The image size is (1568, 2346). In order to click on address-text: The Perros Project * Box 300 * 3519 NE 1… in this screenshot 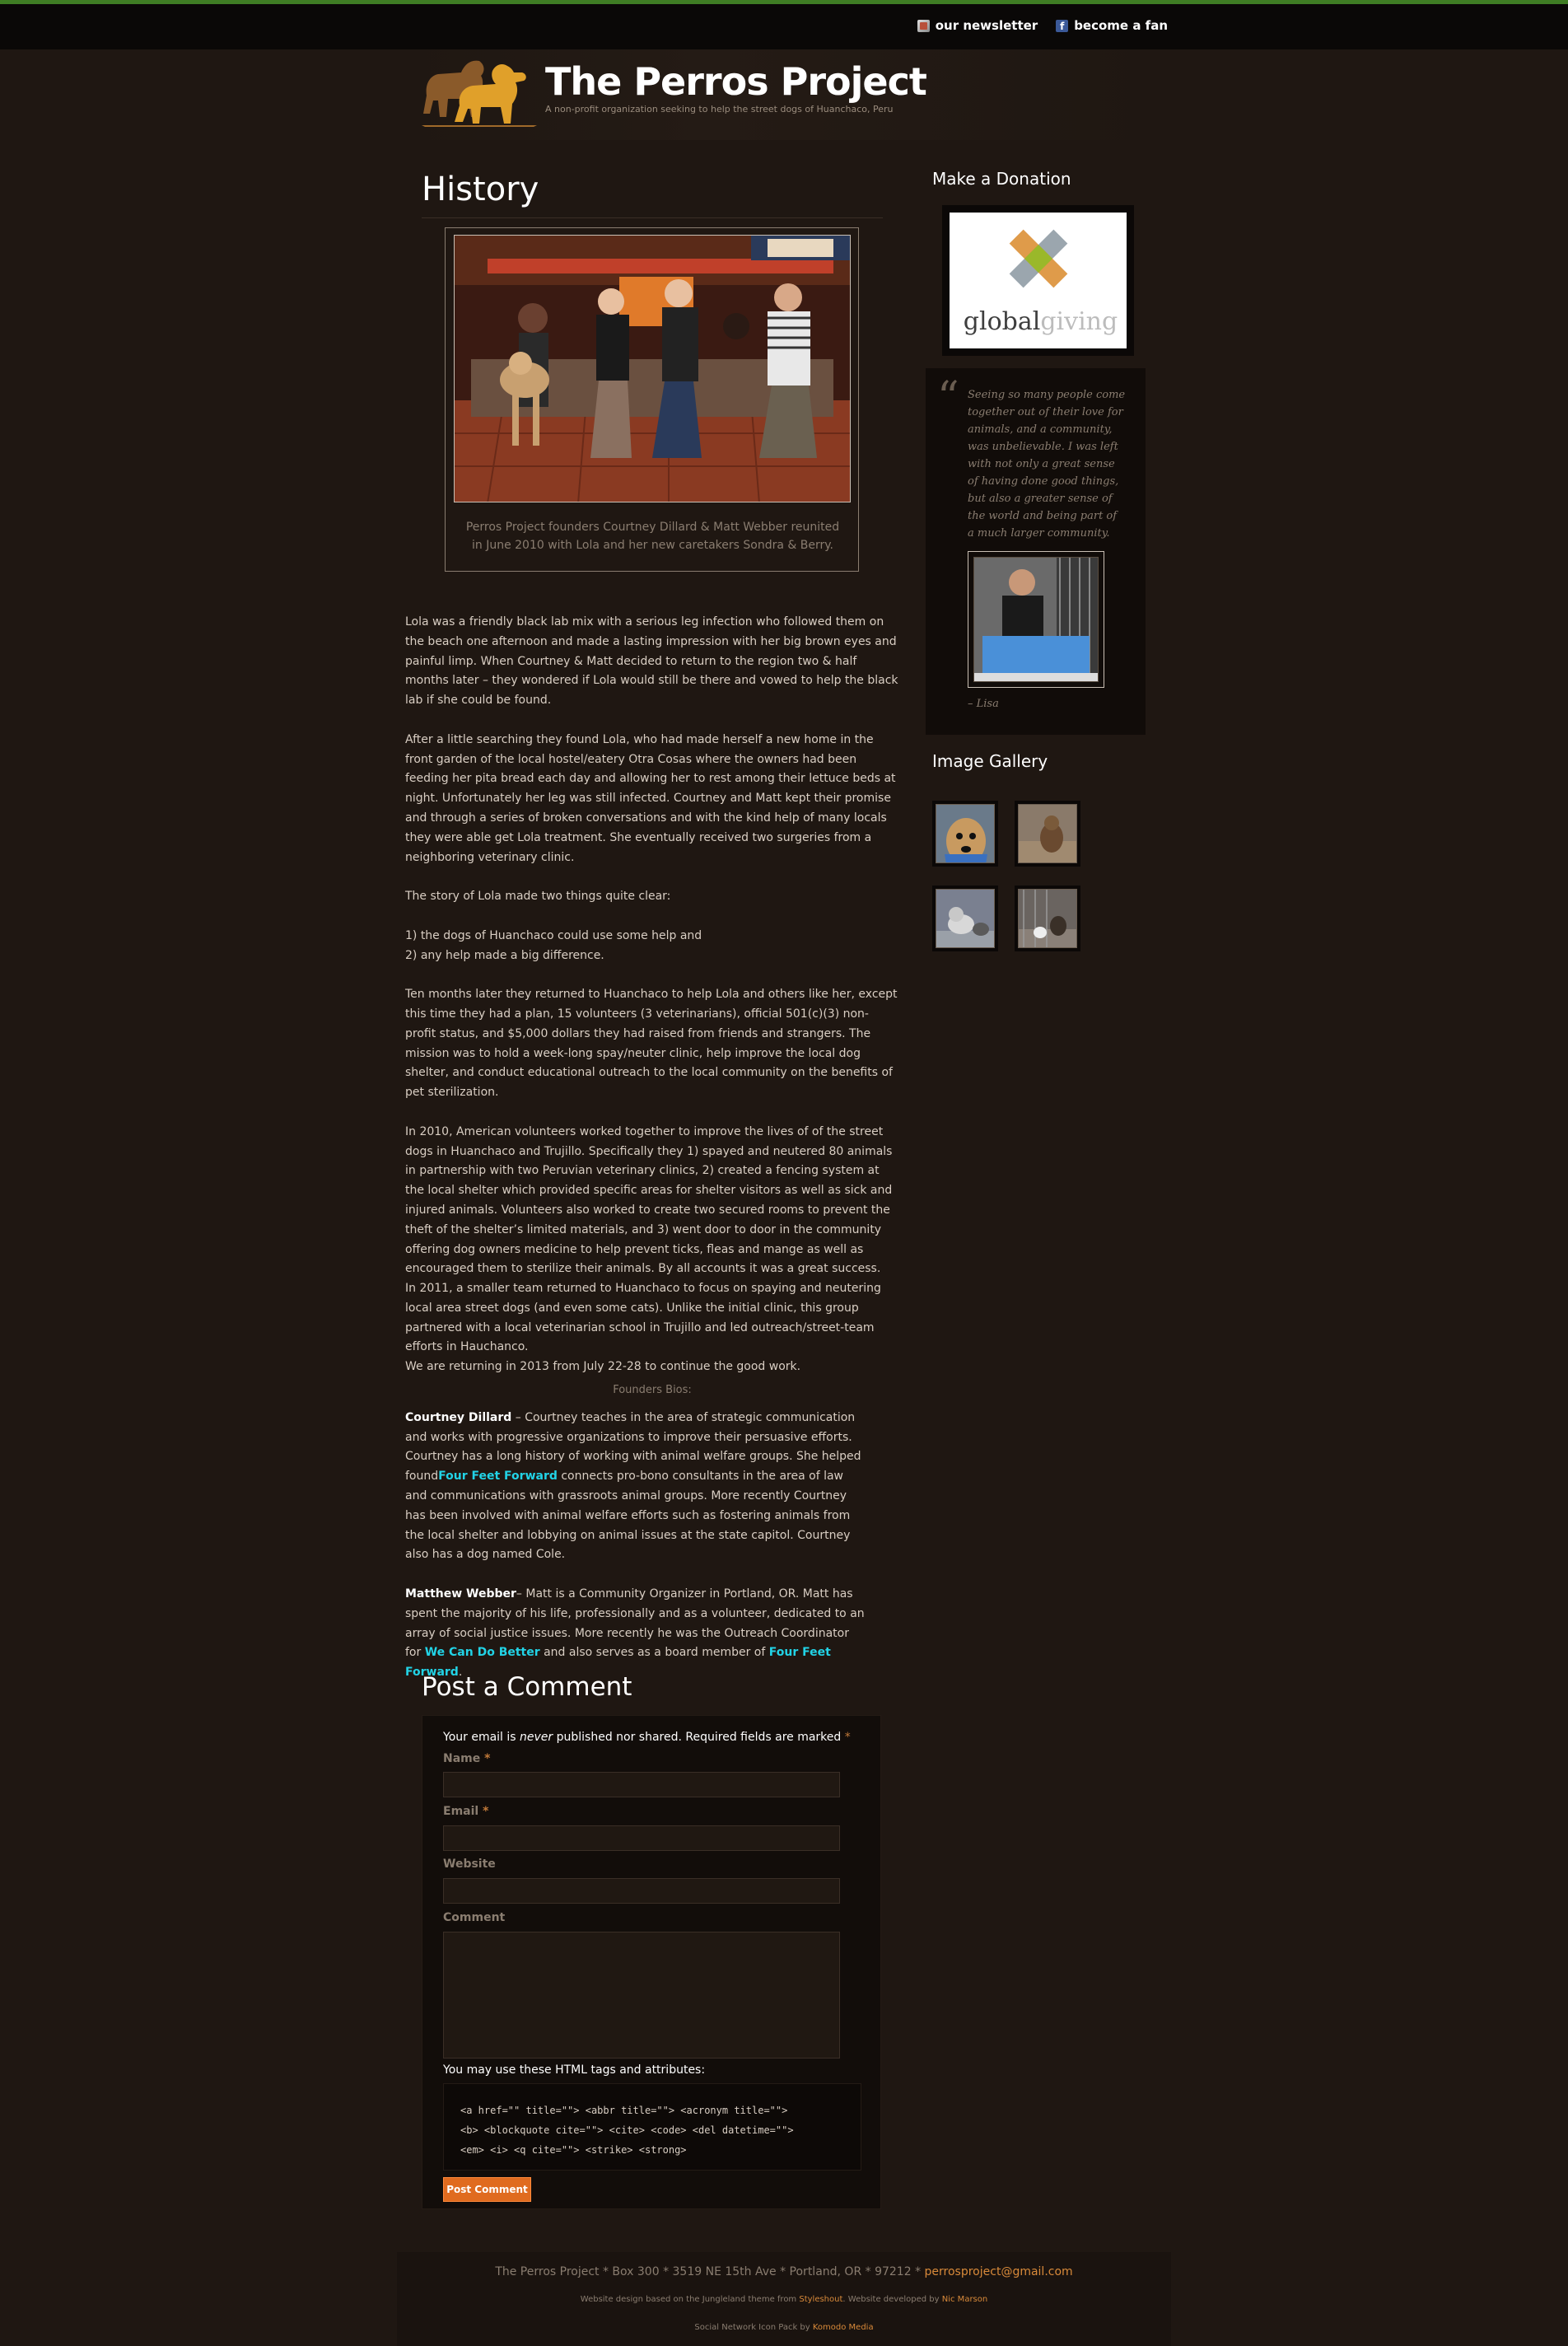, I will do `click(710, 2271)`.